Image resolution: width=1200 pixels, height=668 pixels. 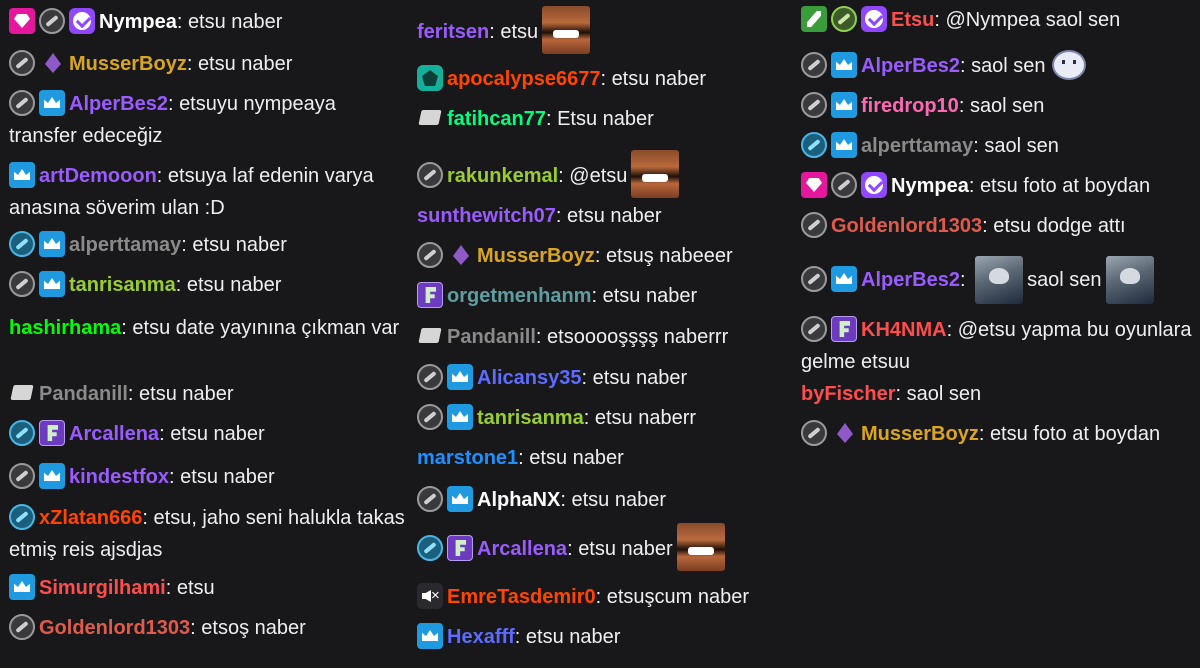 What do you see at coordinates (523, 79) in the screenshot?
I see `chat-username: apocalypse6677` at bounding box center [523, 79].